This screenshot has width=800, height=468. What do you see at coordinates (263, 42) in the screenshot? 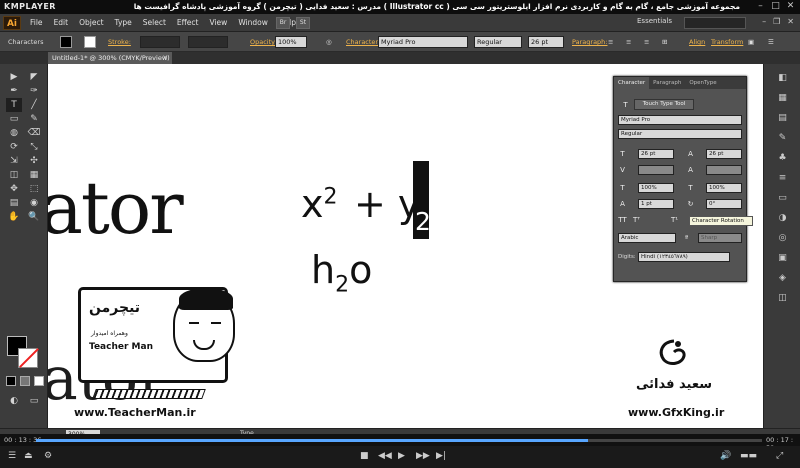
I see `opacity-link: Opacity:` at bounding box center [263, 42].